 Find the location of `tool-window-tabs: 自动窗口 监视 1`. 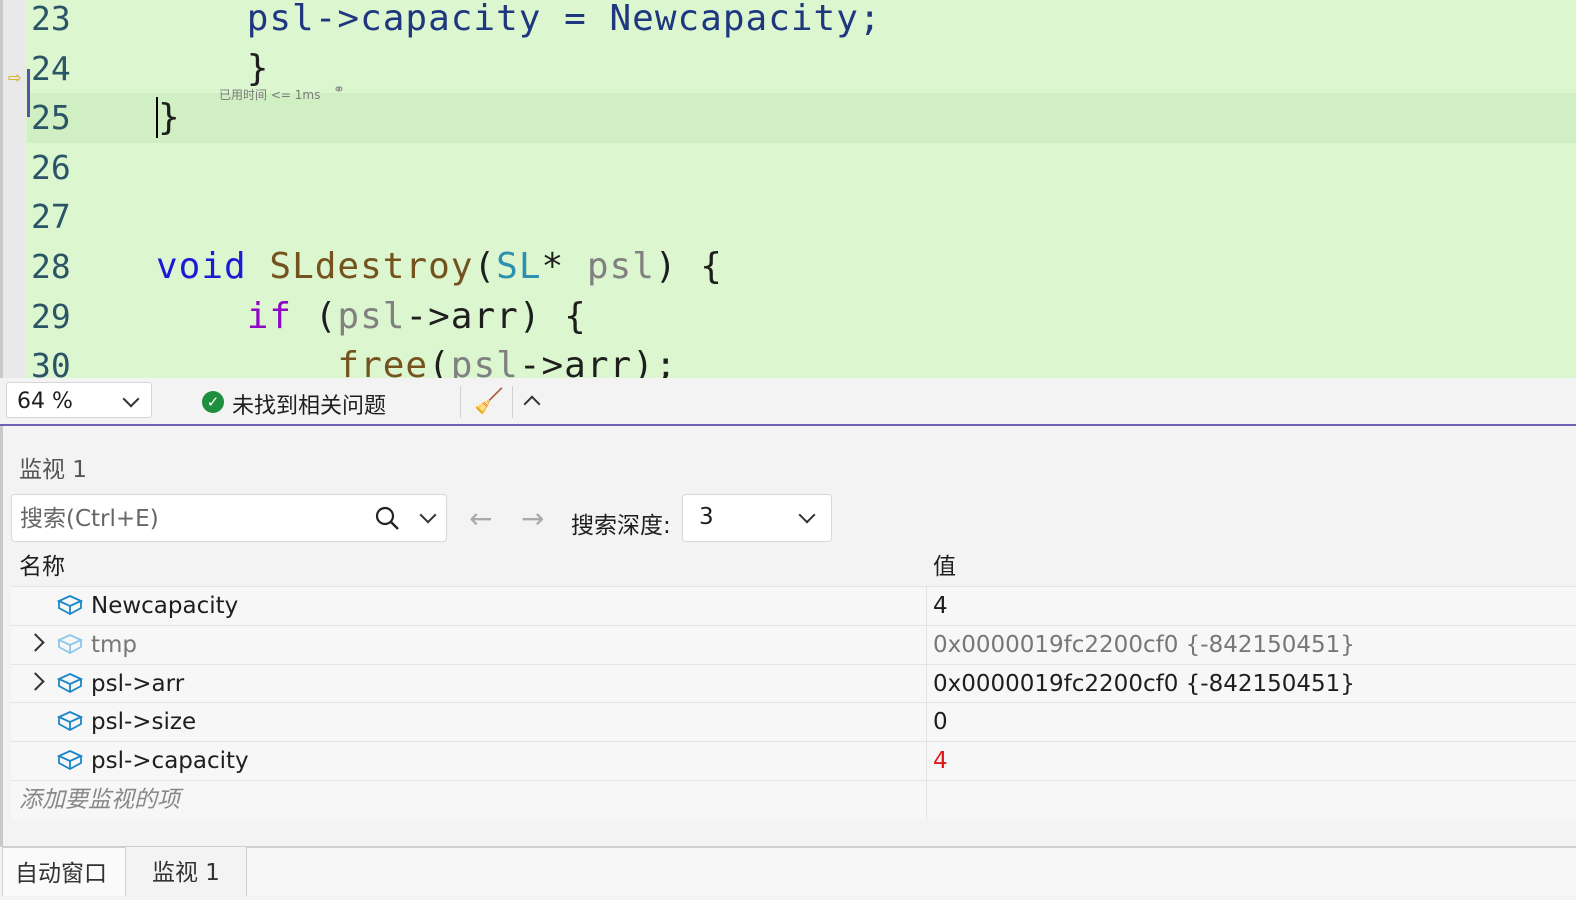

tool-window-tabs: 自动窗口 监视 1 is located at coordinates (788, 871).